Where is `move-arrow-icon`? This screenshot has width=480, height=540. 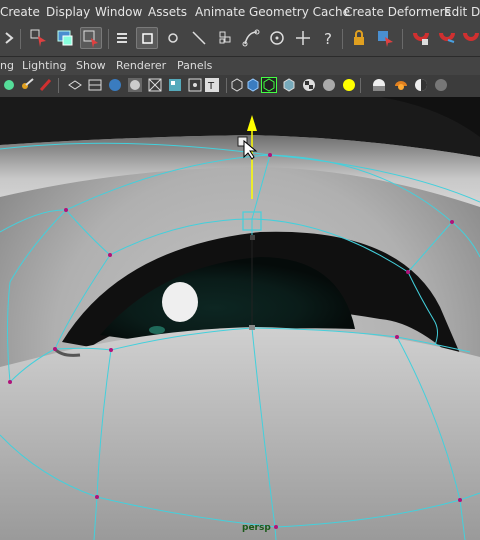
move-arrow-icon is located at coordinates (9, 38).